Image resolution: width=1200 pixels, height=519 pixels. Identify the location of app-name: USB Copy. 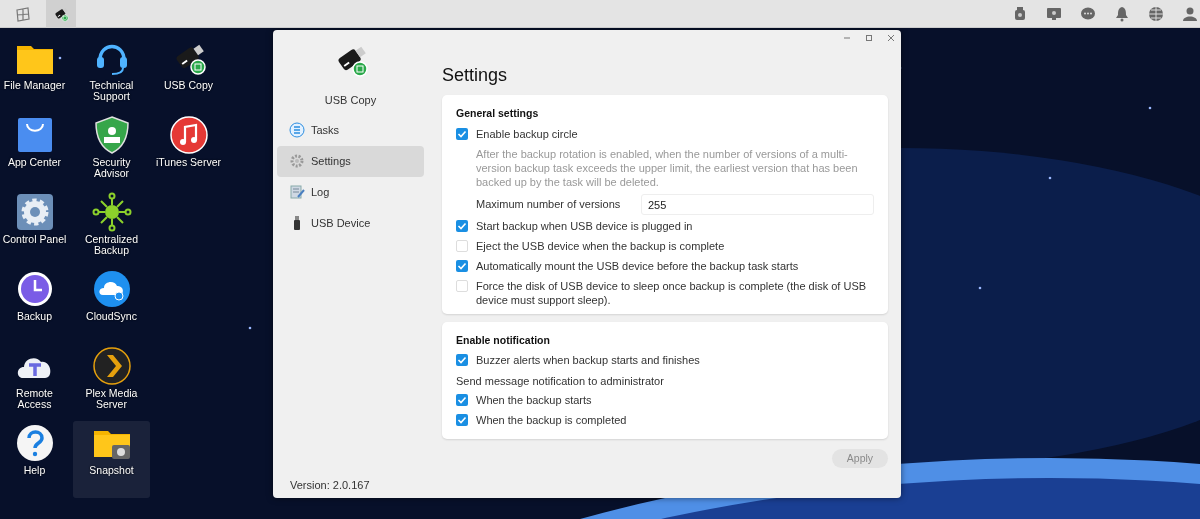
(350, 100).